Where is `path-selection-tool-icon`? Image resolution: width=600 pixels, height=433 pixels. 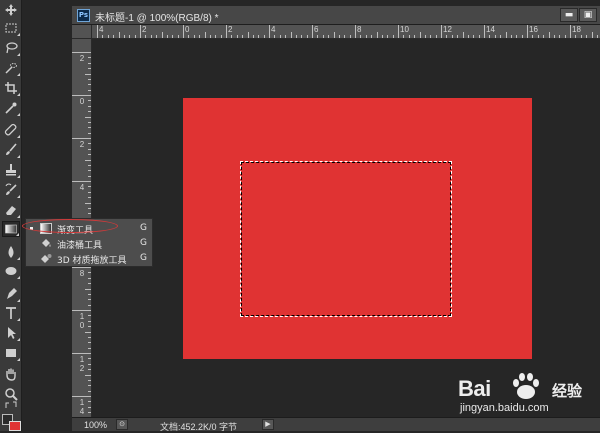
path-selection-tool-icon is located at coordinates (11, 333).